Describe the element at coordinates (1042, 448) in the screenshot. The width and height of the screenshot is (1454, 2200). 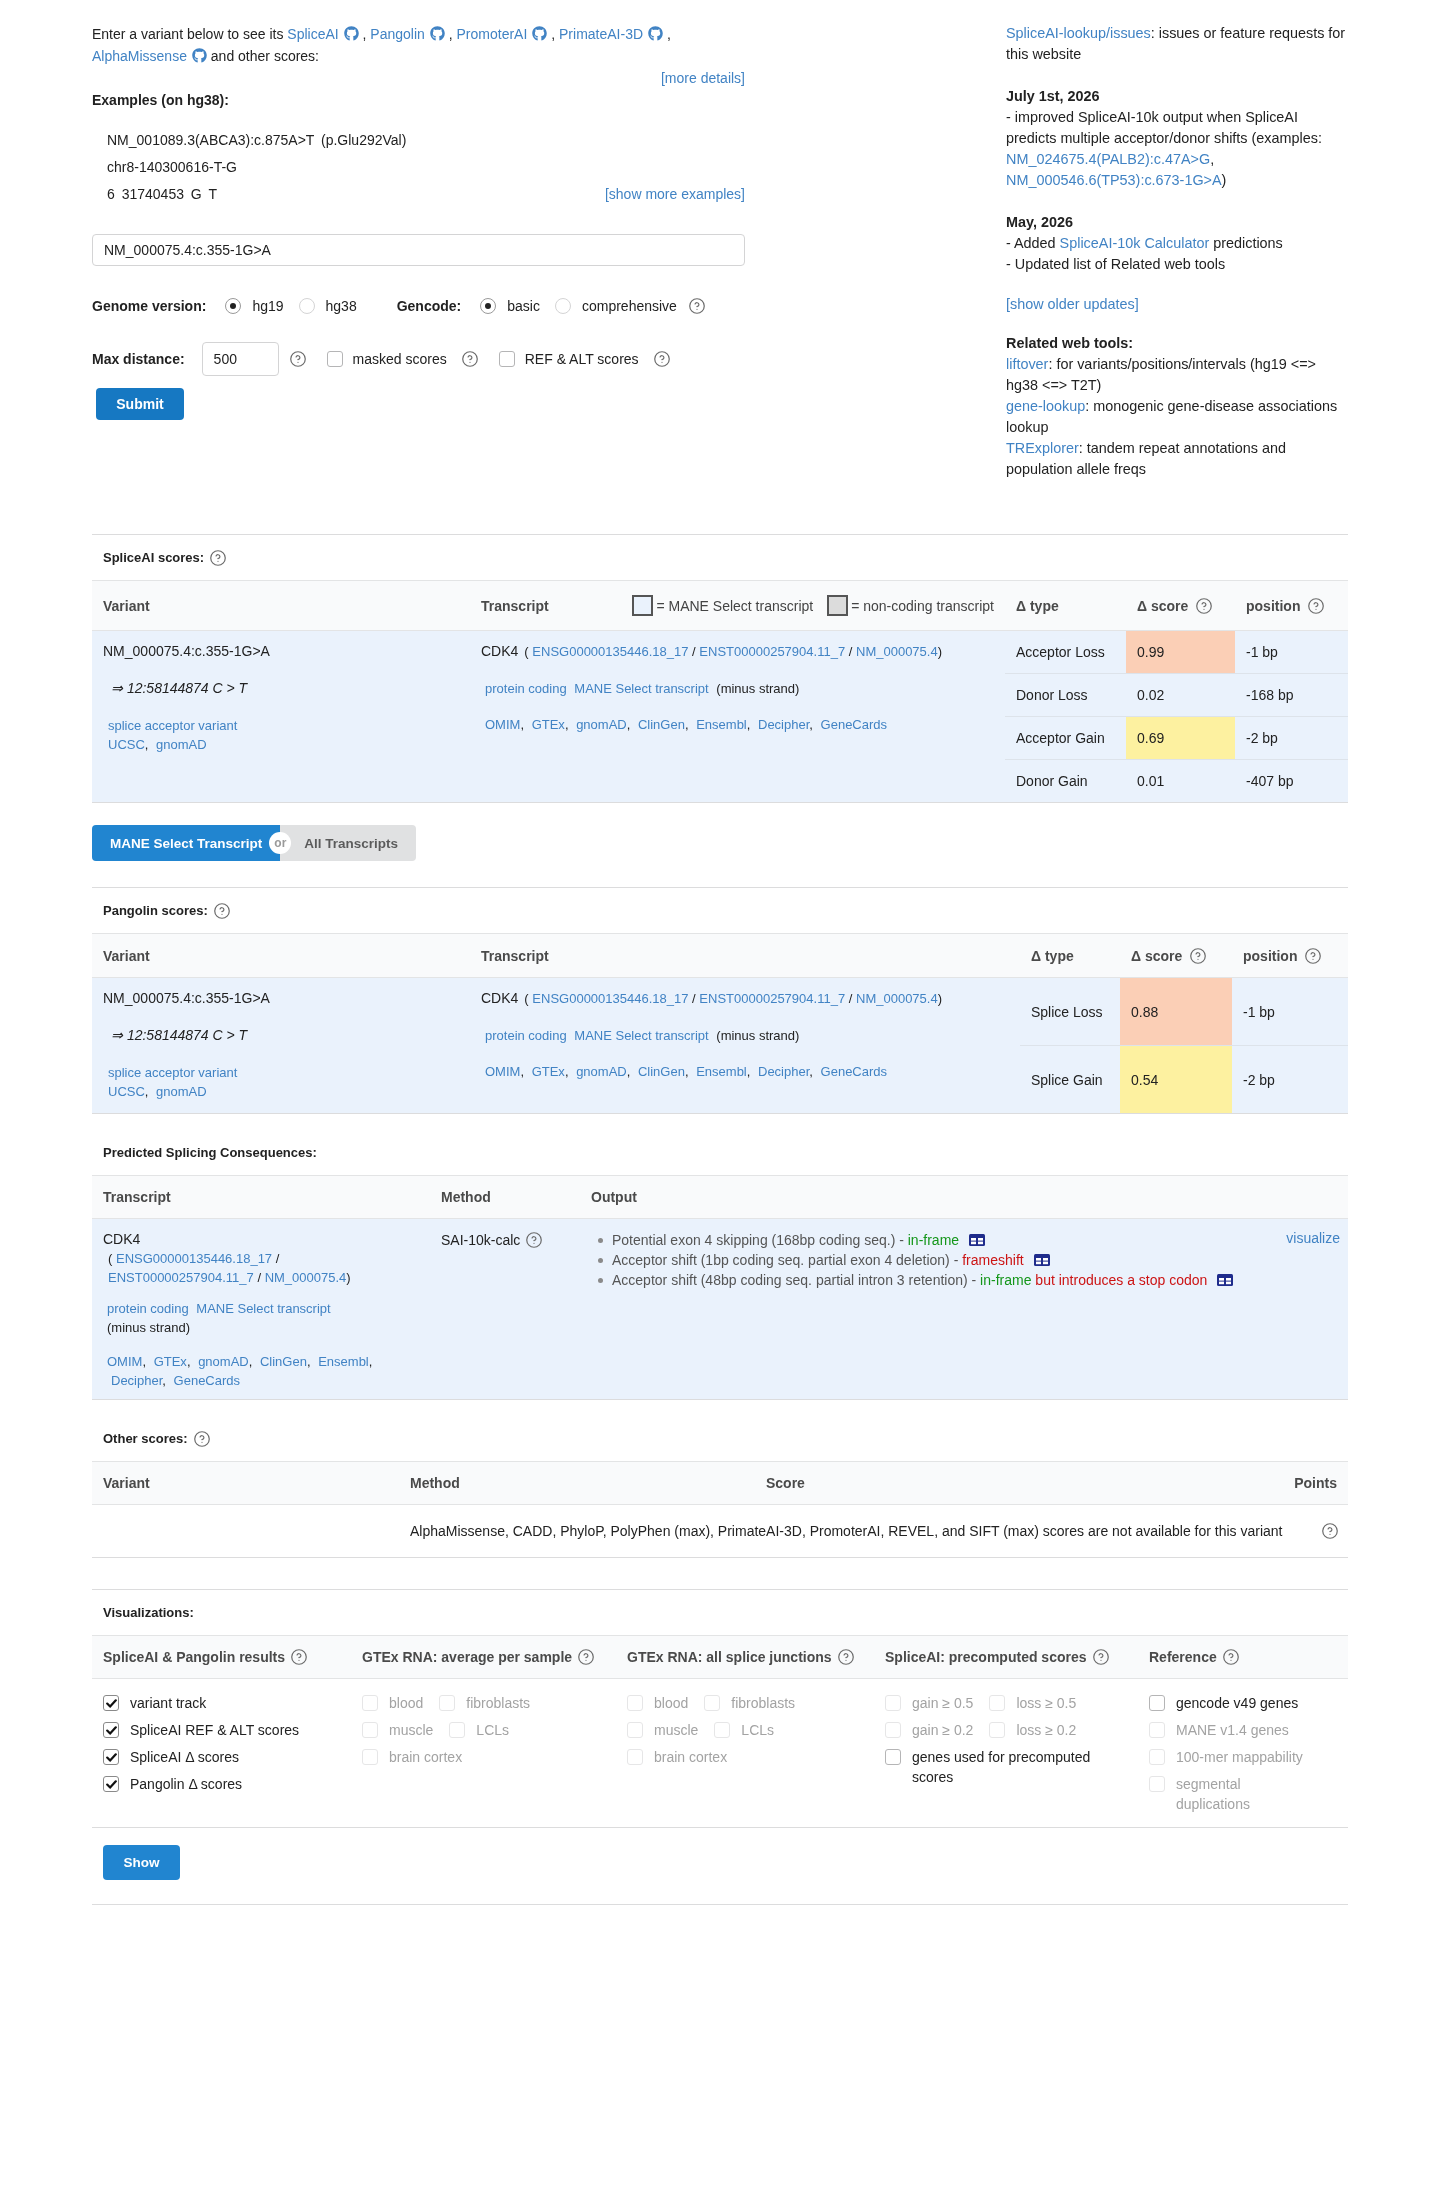
I see `tool-link: TRExplorer` at that location.